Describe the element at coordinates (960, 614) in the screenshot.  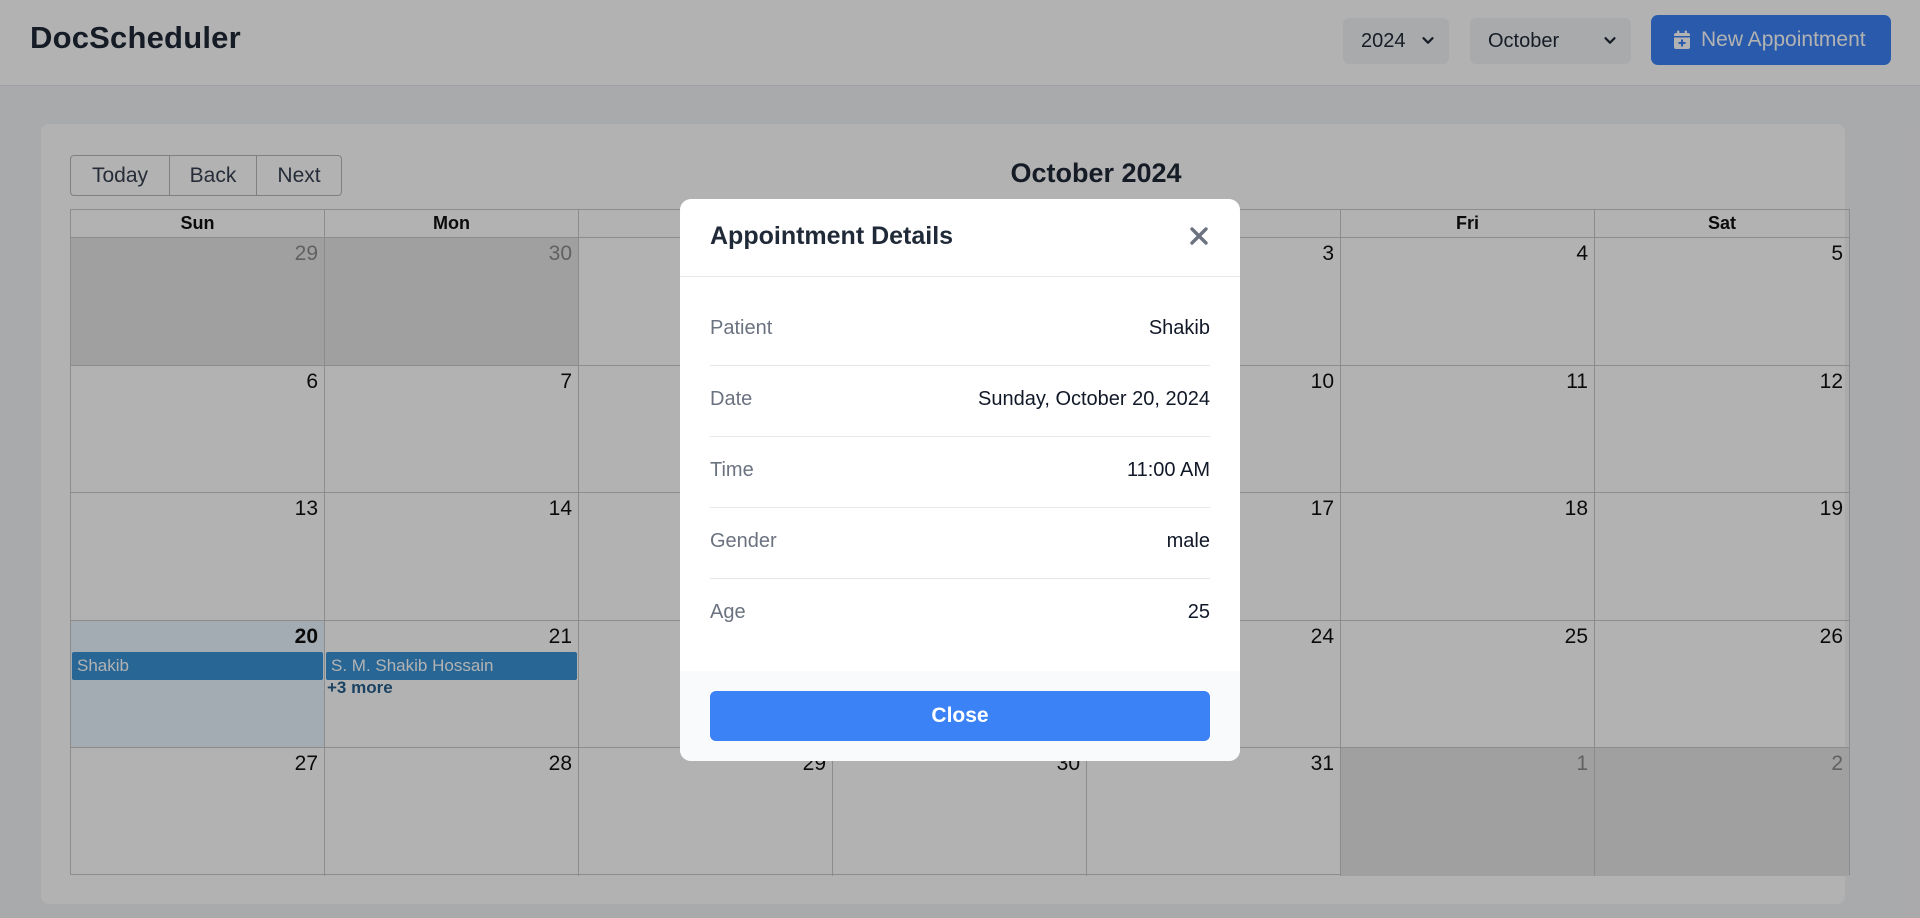
I see `detail-row-age: Age 25` at that location.